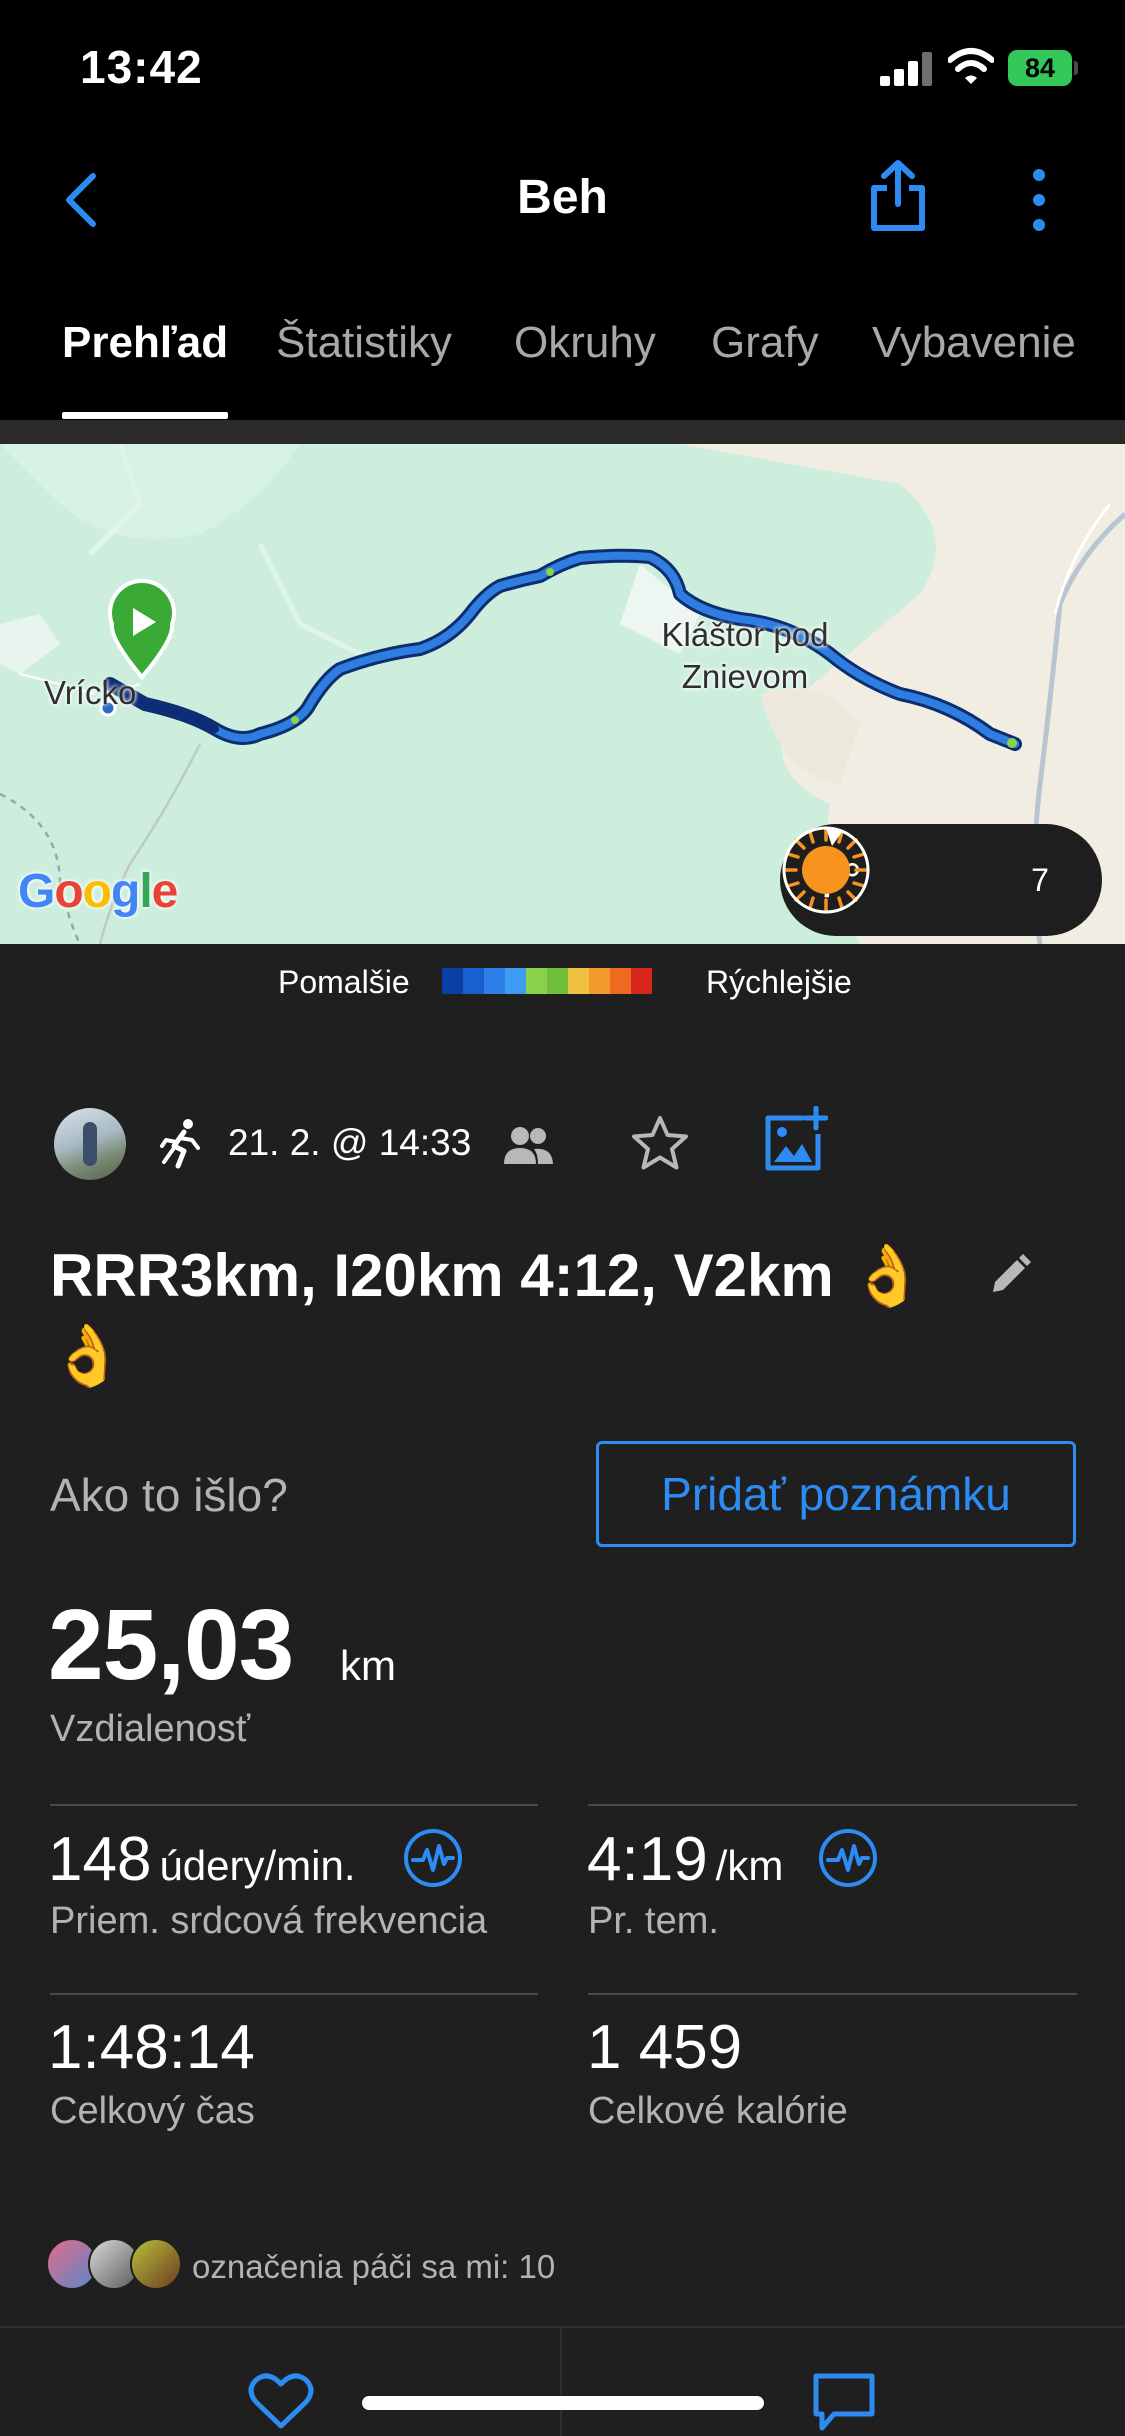 This screenshot has height=2436, width=1125. Describe the element at coordinates (779, 982) in the screenshot. I see `legend-faster-label: Rýchlejšie` at that location.